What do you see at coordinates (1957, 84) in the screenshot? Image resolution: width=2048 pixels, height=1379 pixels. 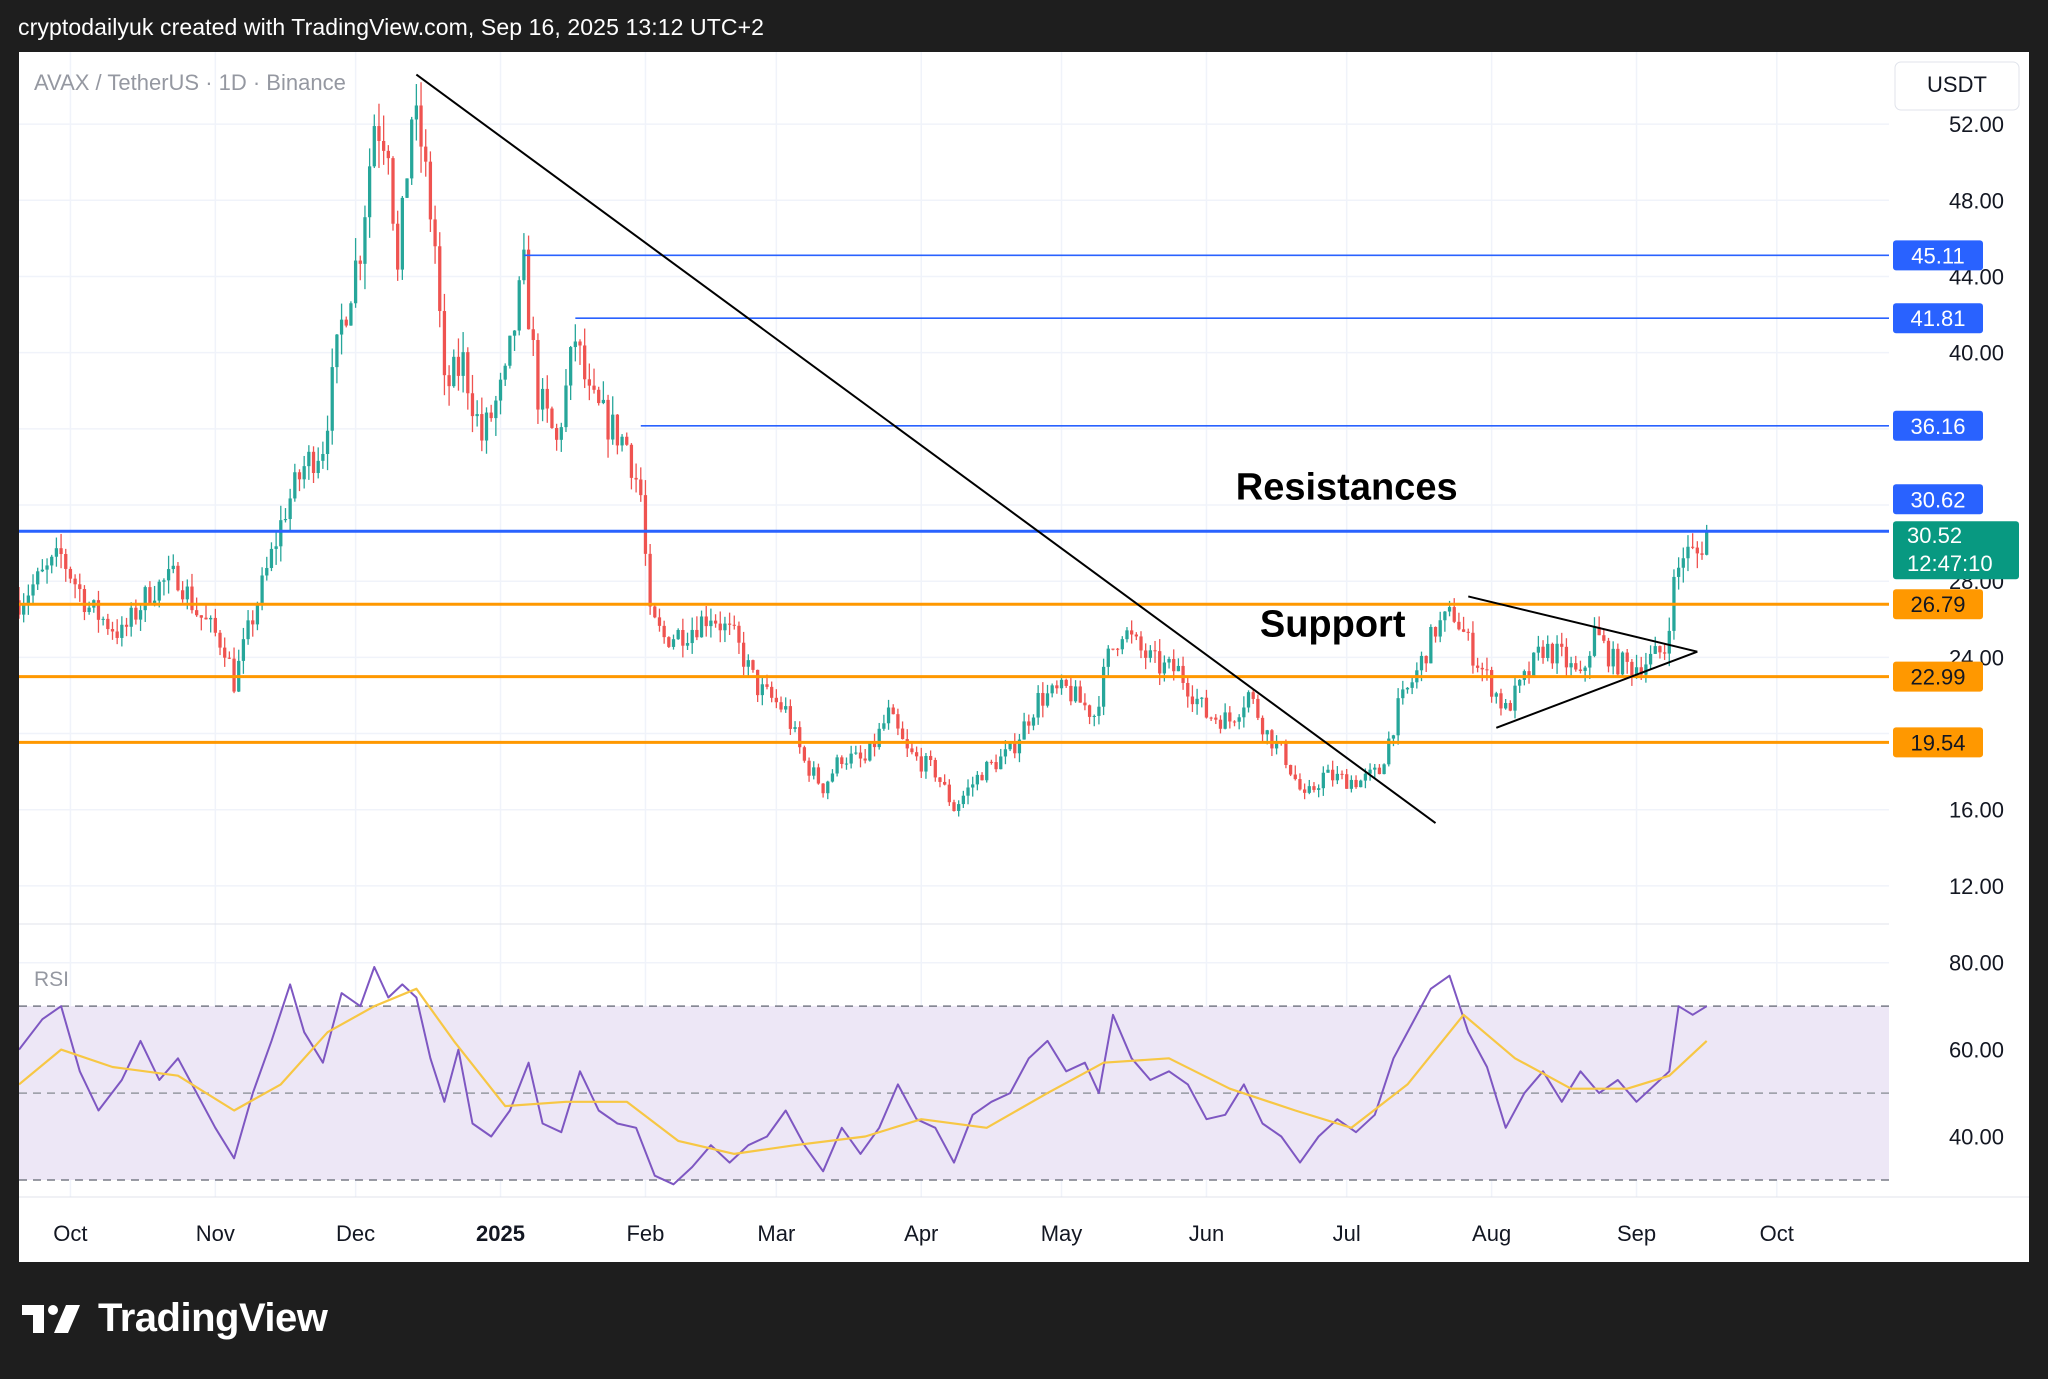 I see `currency-label-text: USDT` at bounding box center [1957, 84].